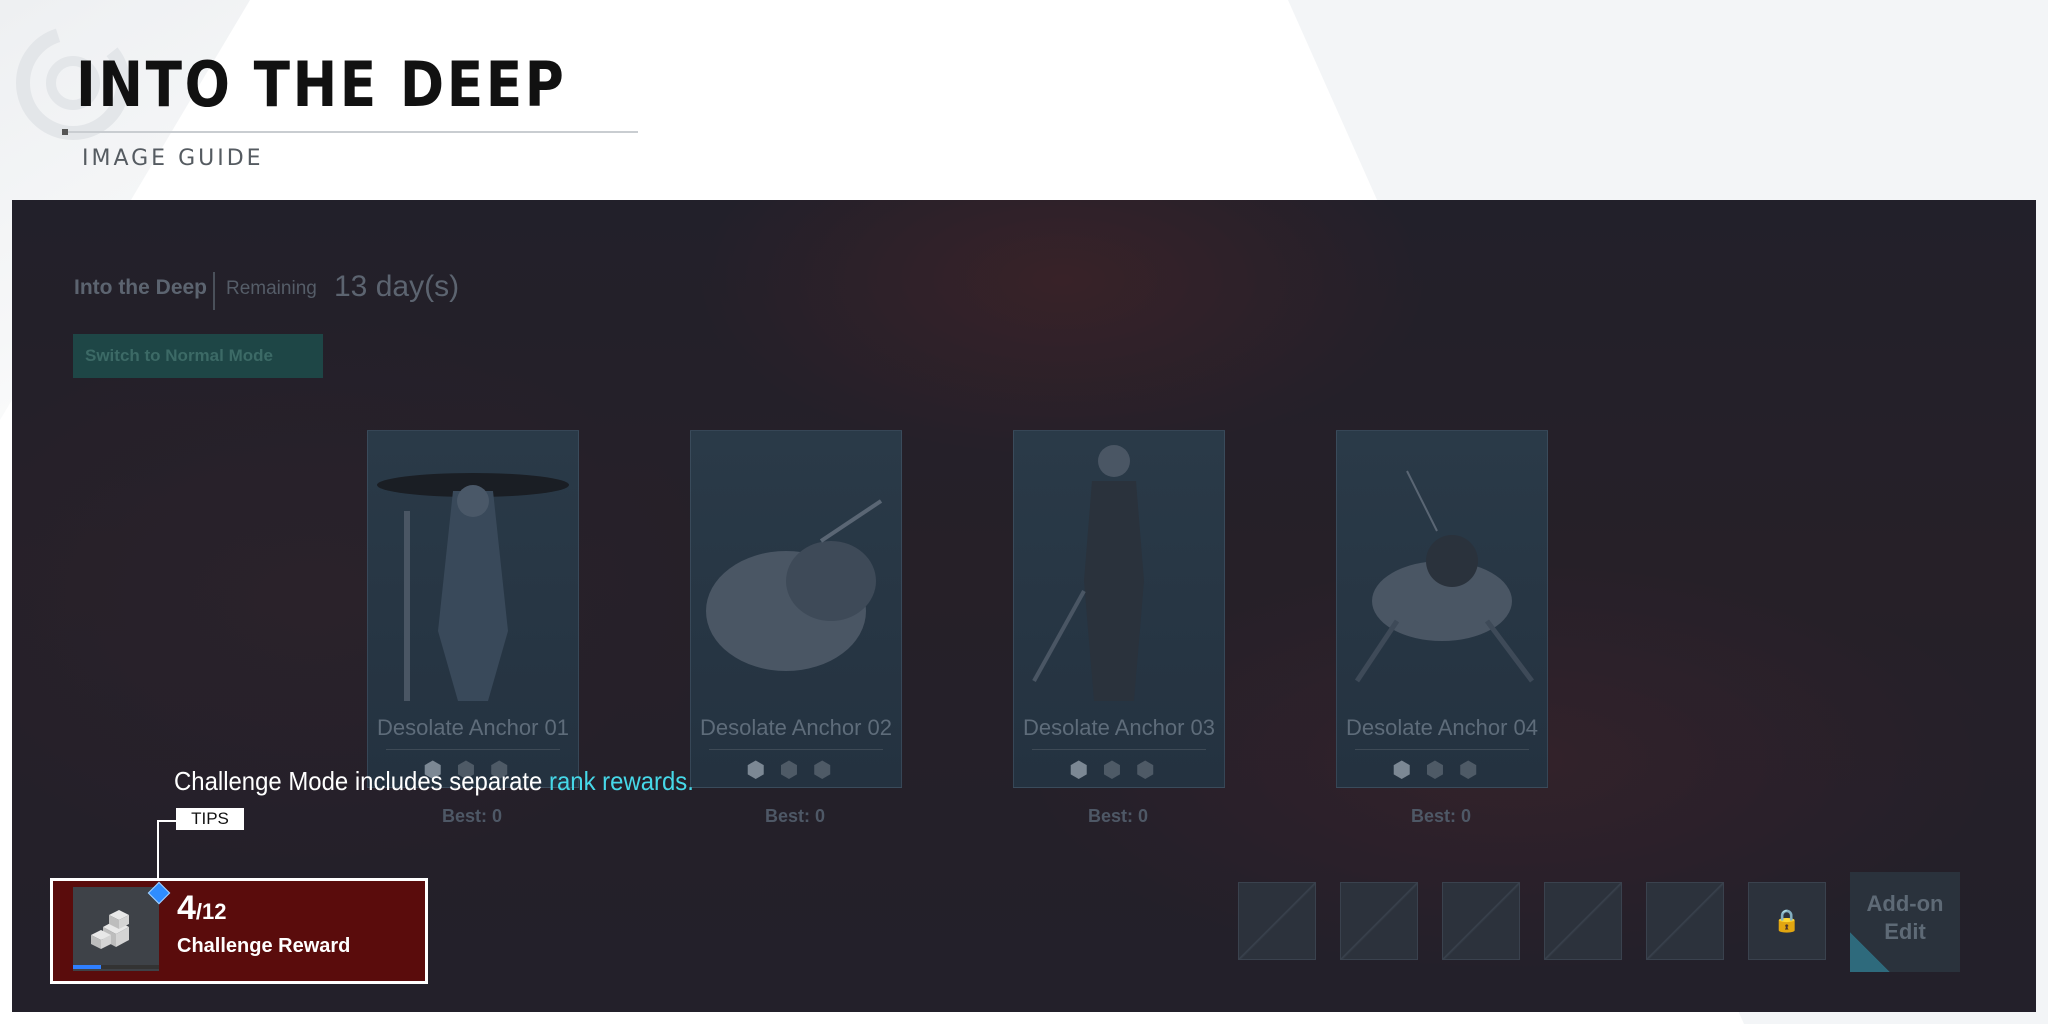 The width and height of the screenshot is (2048, 1024). Describe the element at coordinates (271, 288) in the screenshot. I see `remaining-label: Remaining` at that location.